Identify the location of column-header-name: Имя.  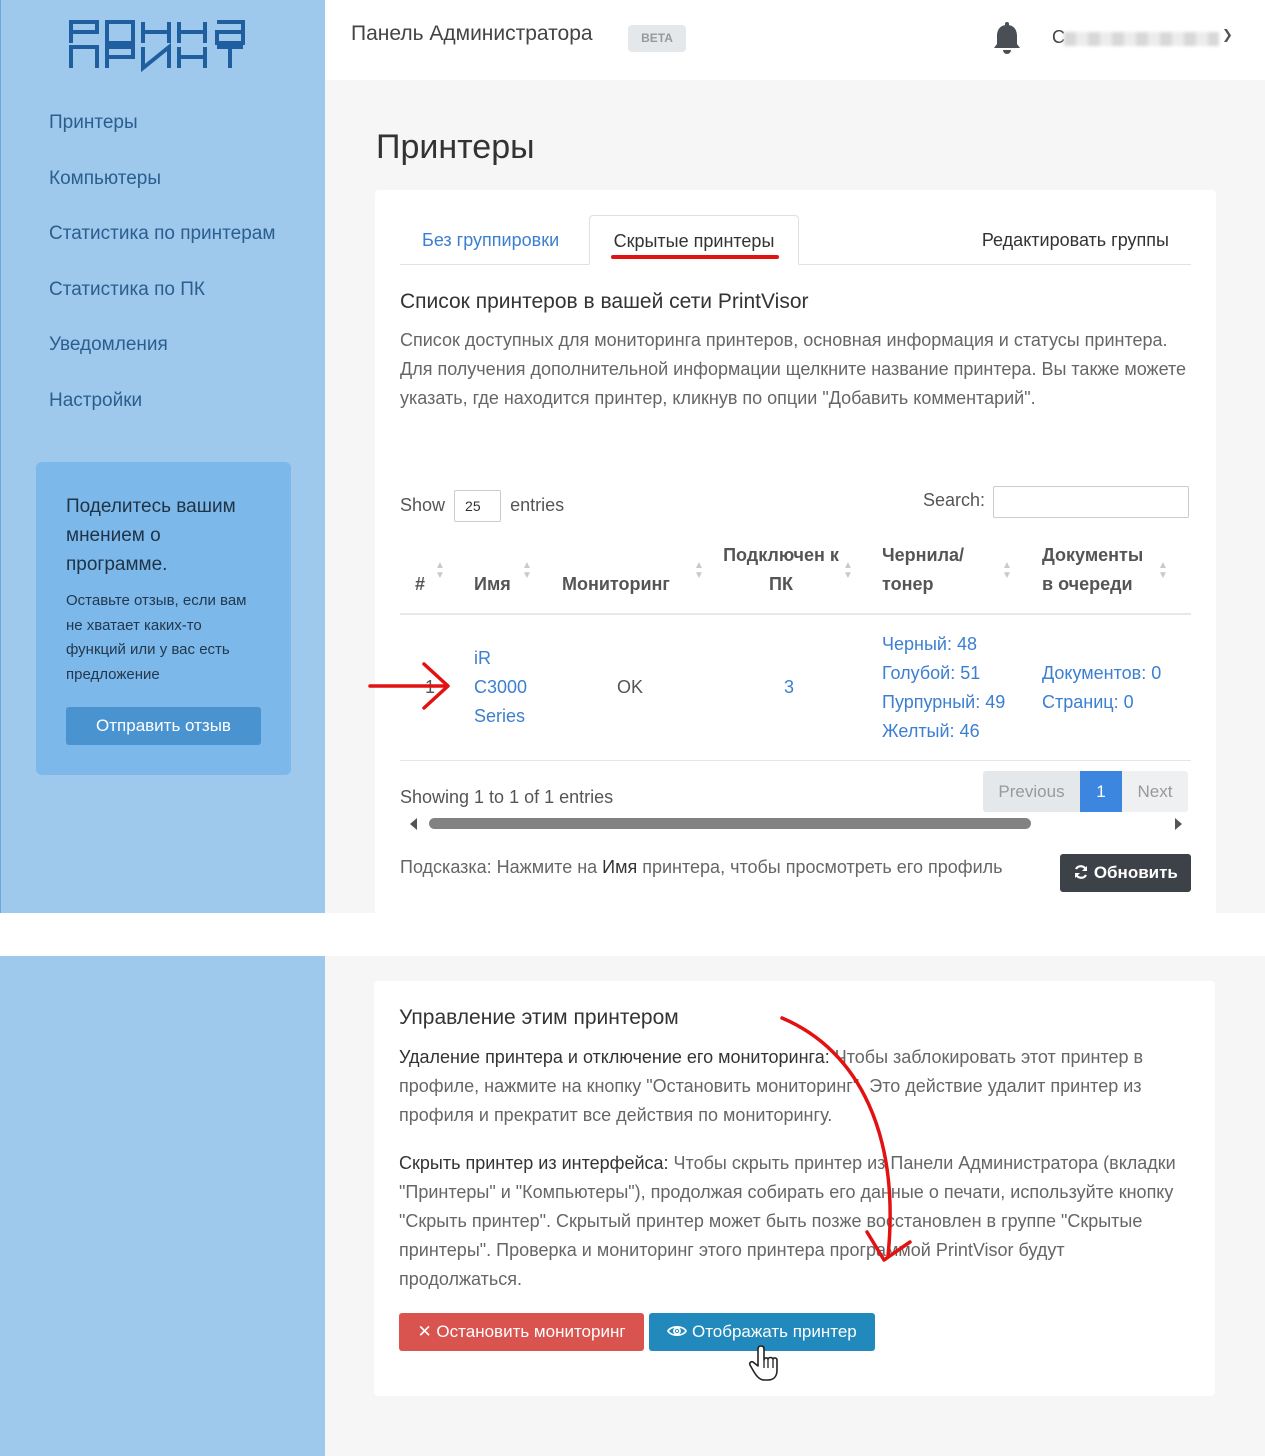
(492, 584).